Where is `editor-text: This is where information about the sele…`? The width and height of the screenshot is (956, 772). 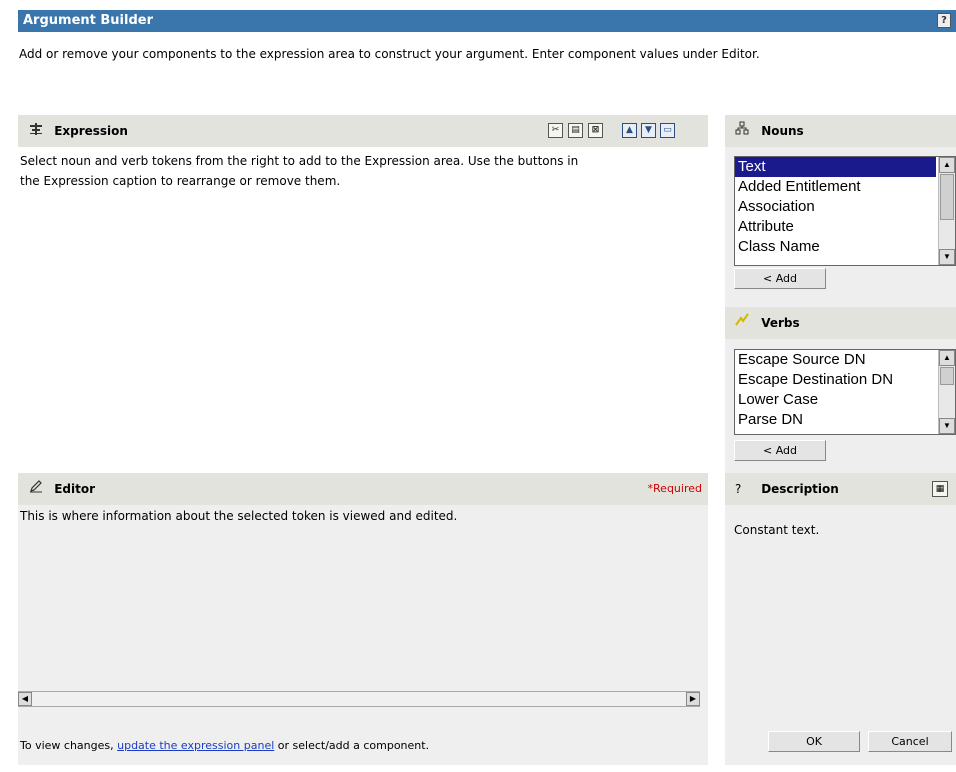 editor-text: This is where information about the sele… is located at coordinates (239, 516).